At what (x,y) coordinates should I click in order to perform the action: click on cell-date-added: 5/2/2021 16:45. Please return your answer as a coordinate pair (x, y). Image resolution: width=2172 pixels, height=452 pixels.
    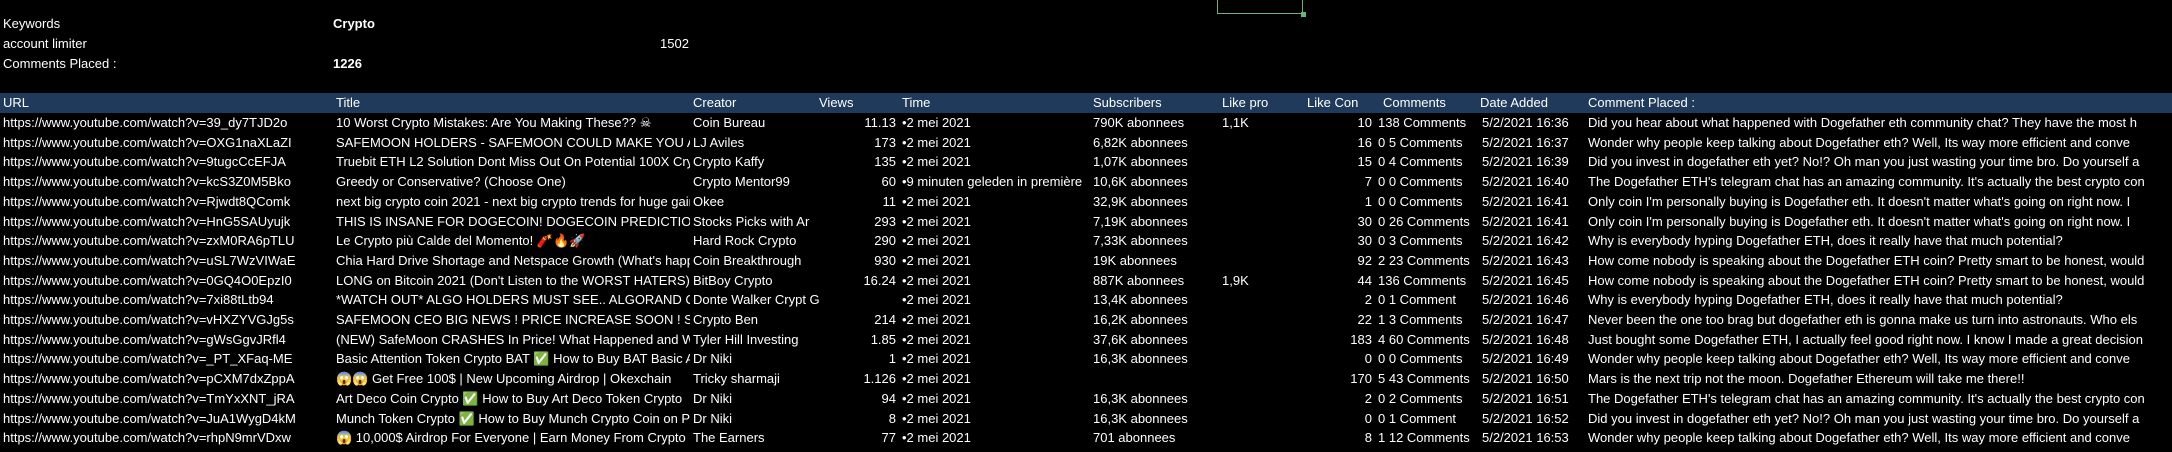
    Looking at the image, I should click on (1532, 281).